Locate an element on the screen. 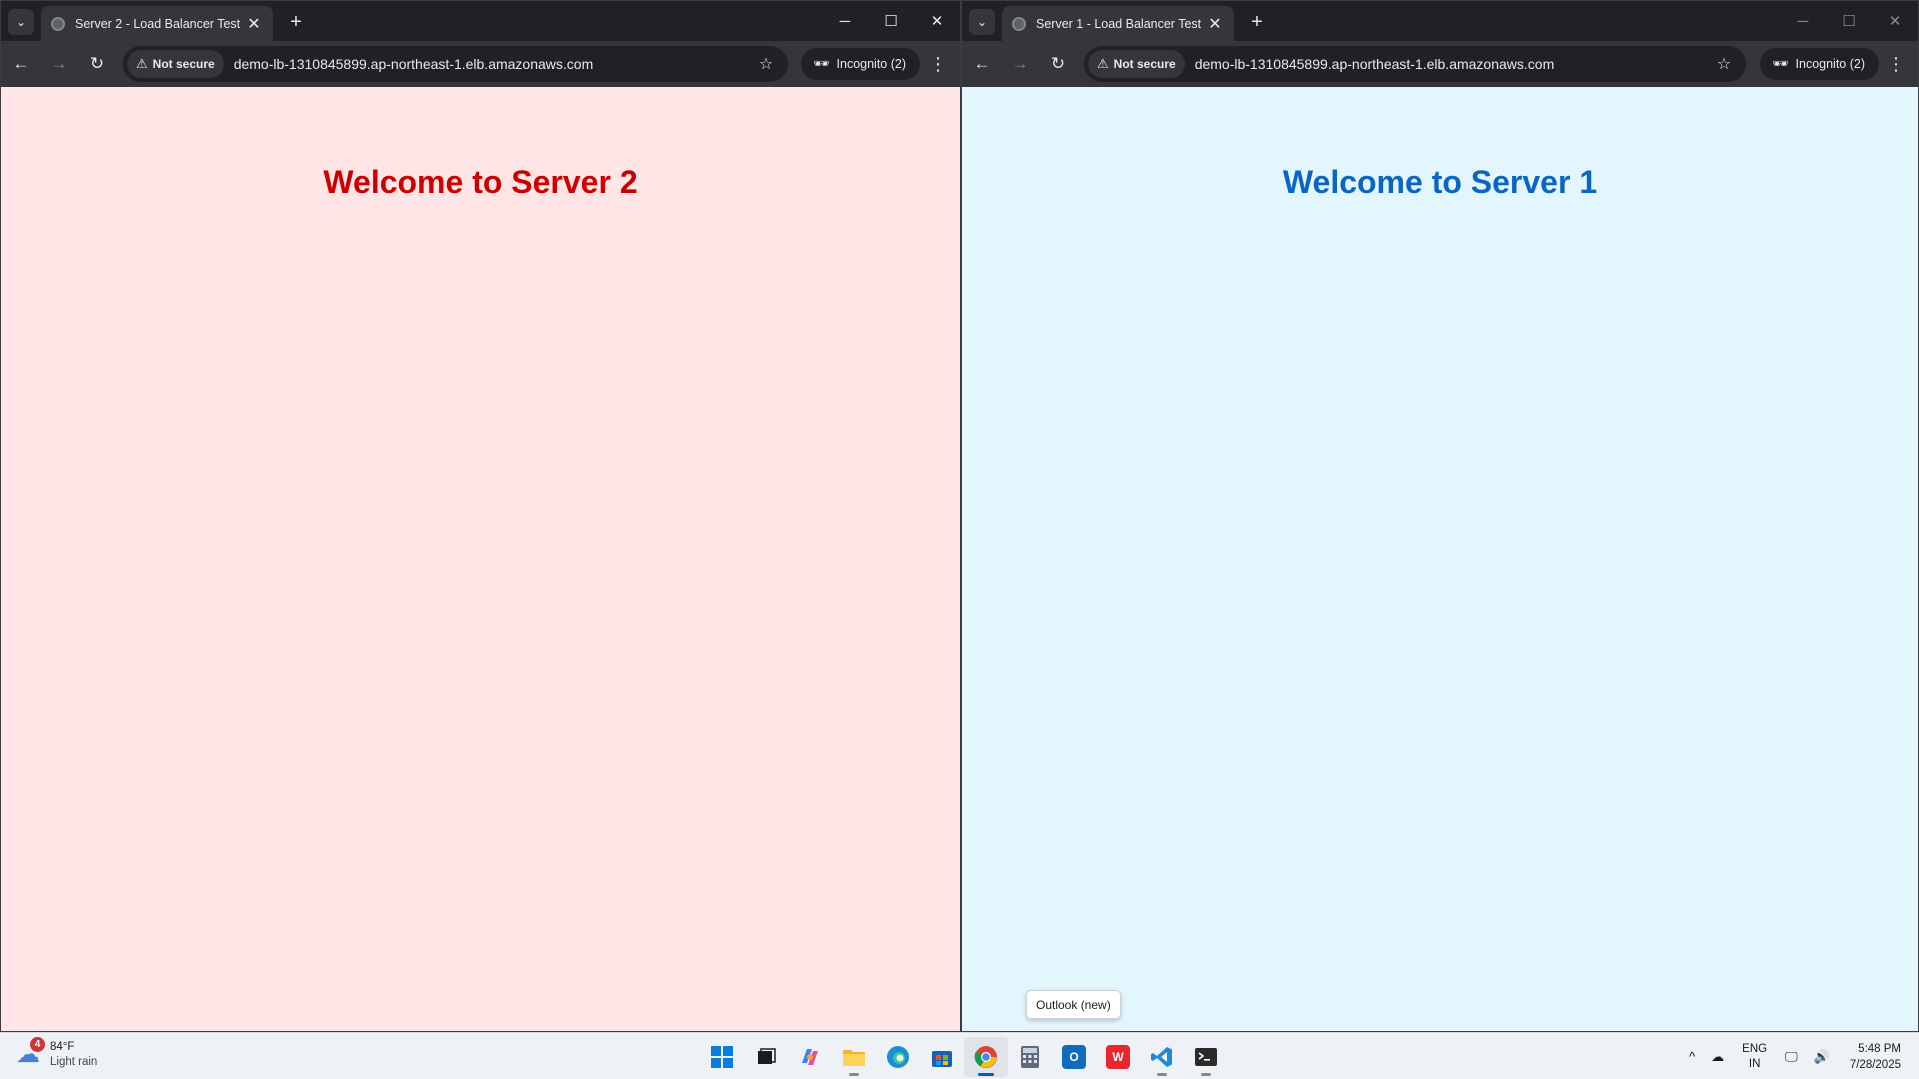  copilot-icon is located at coordinates (810, 1057).